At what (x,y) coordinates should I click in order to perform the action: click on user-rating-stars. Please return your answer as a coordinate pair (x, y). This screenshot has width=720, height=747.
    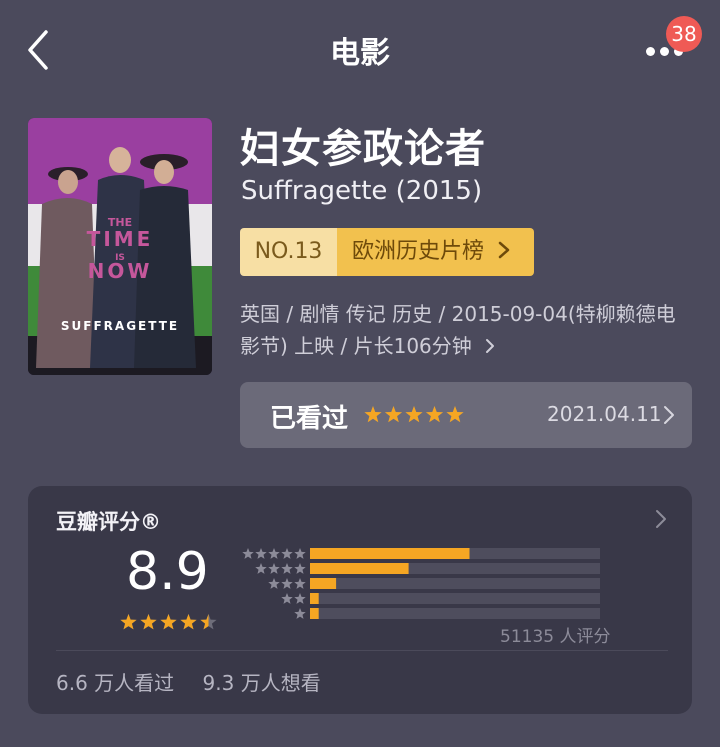
    Looking at the image, I should click on (414, 414).